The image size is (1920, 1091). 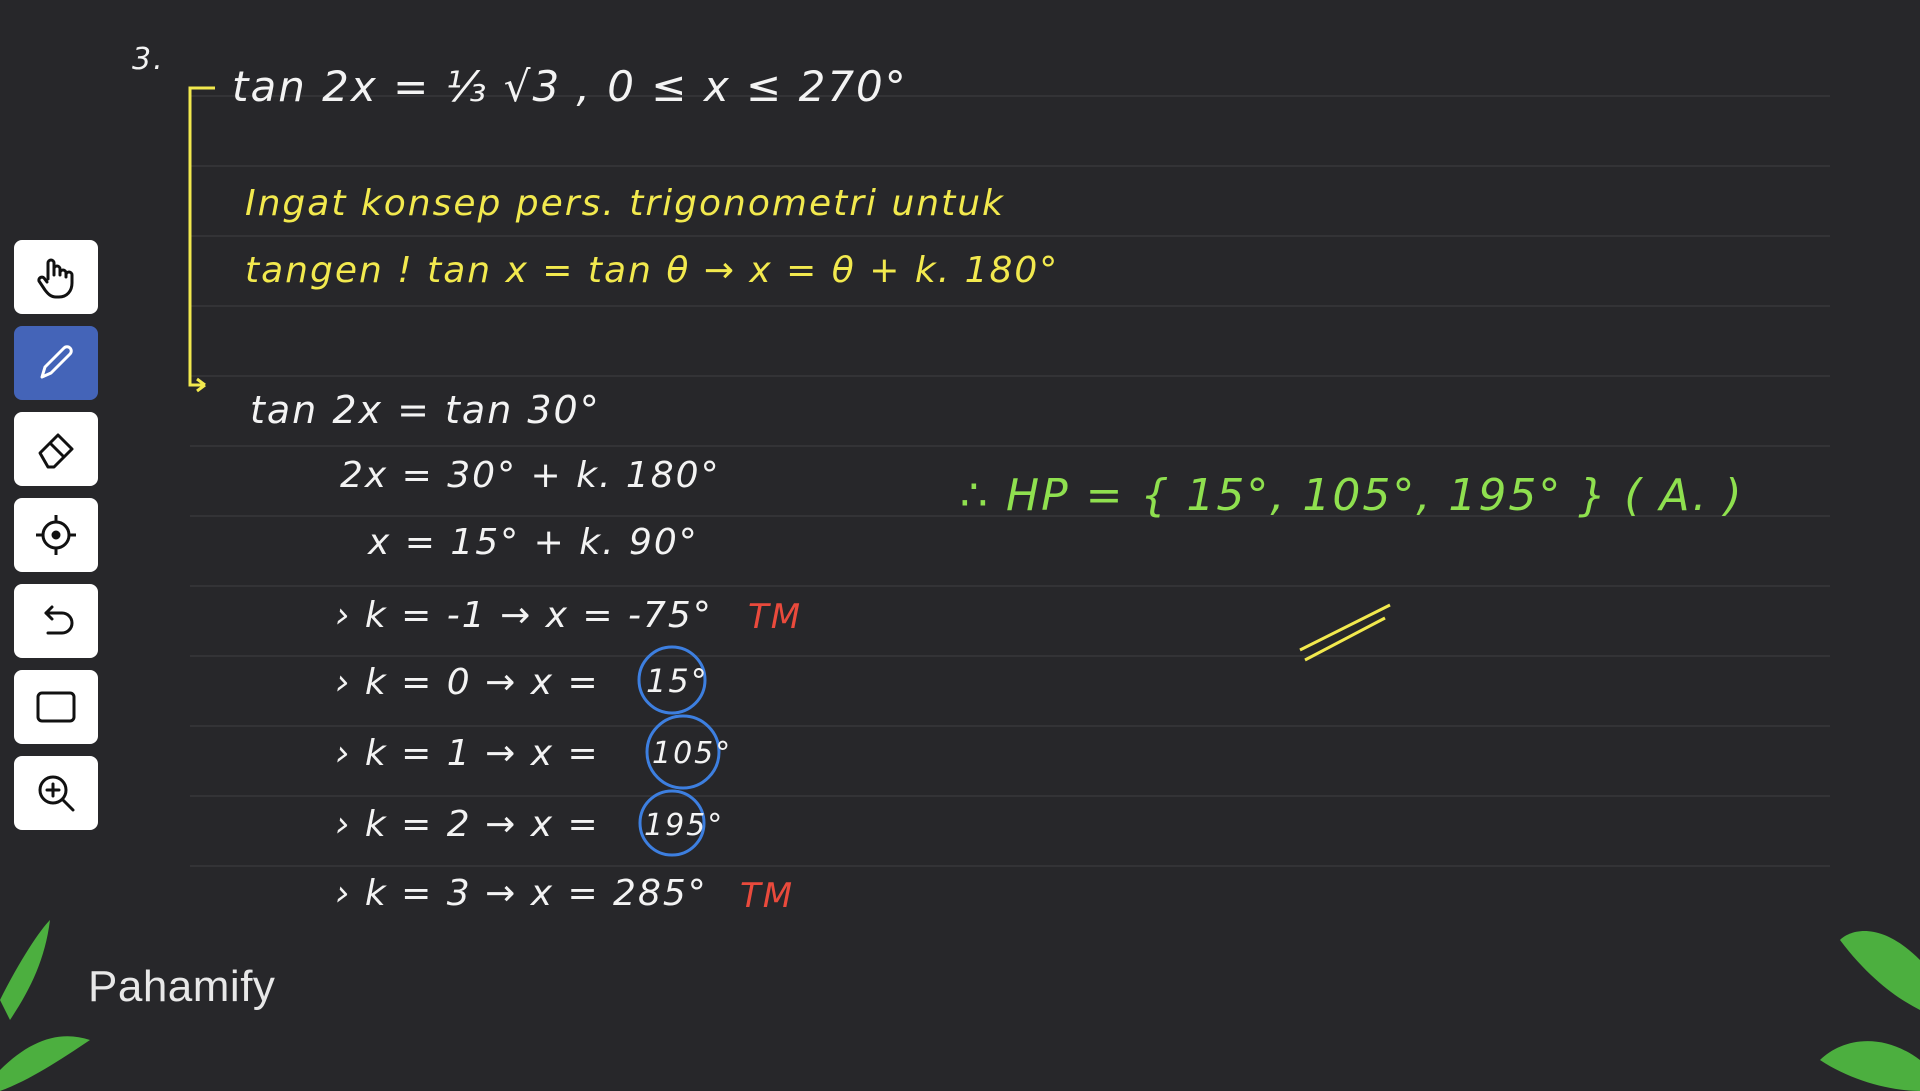 What do you see at coordinates (692, 753) in the screenshot?
I see `case-k1-value: 105°` at bounding box center [692, 753].